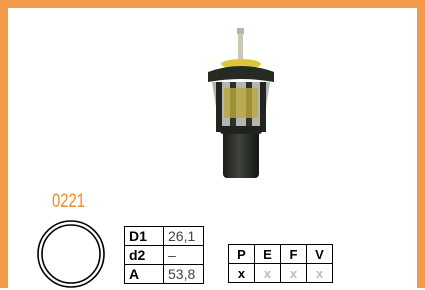  I want to click on dimension-label: A, so click(144, 274).